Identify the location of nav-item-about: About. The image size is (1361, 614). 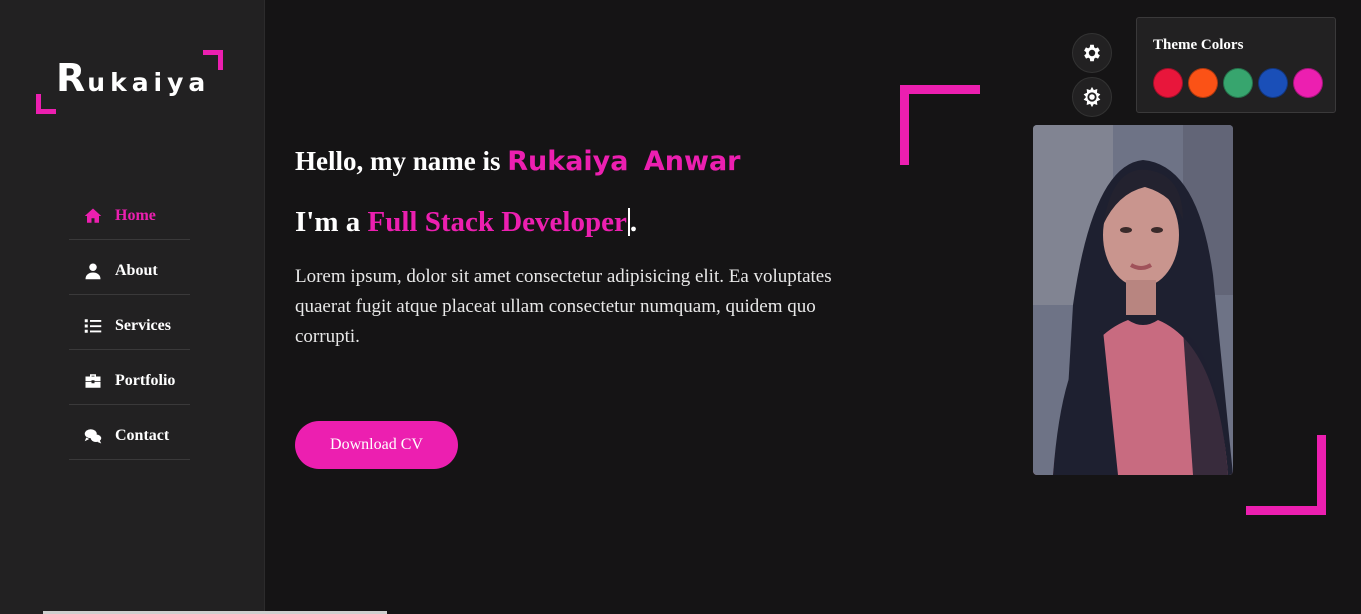
(129, 267).